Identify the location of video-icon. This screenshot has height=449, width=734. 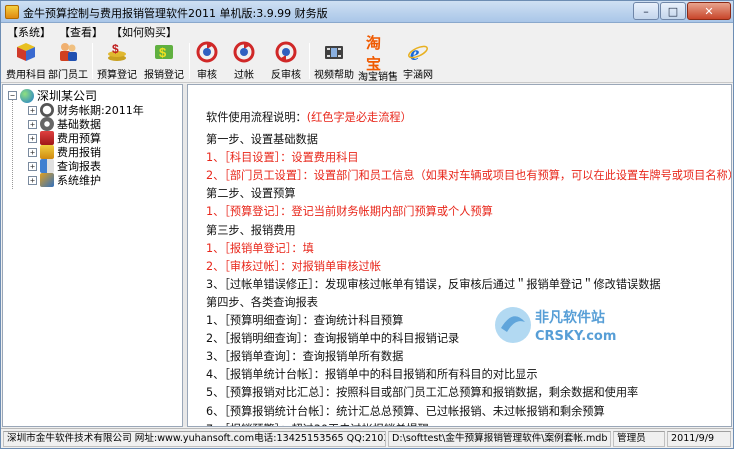
(334, 52).